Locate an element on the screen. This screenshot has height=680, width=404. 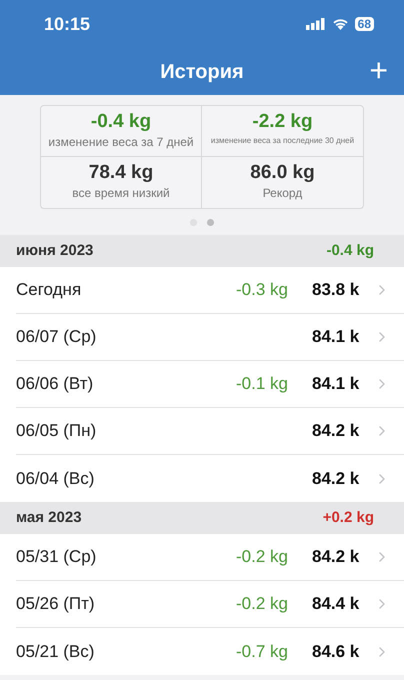
entry-change: -0.1 kg is located at coordinates (262, 384).